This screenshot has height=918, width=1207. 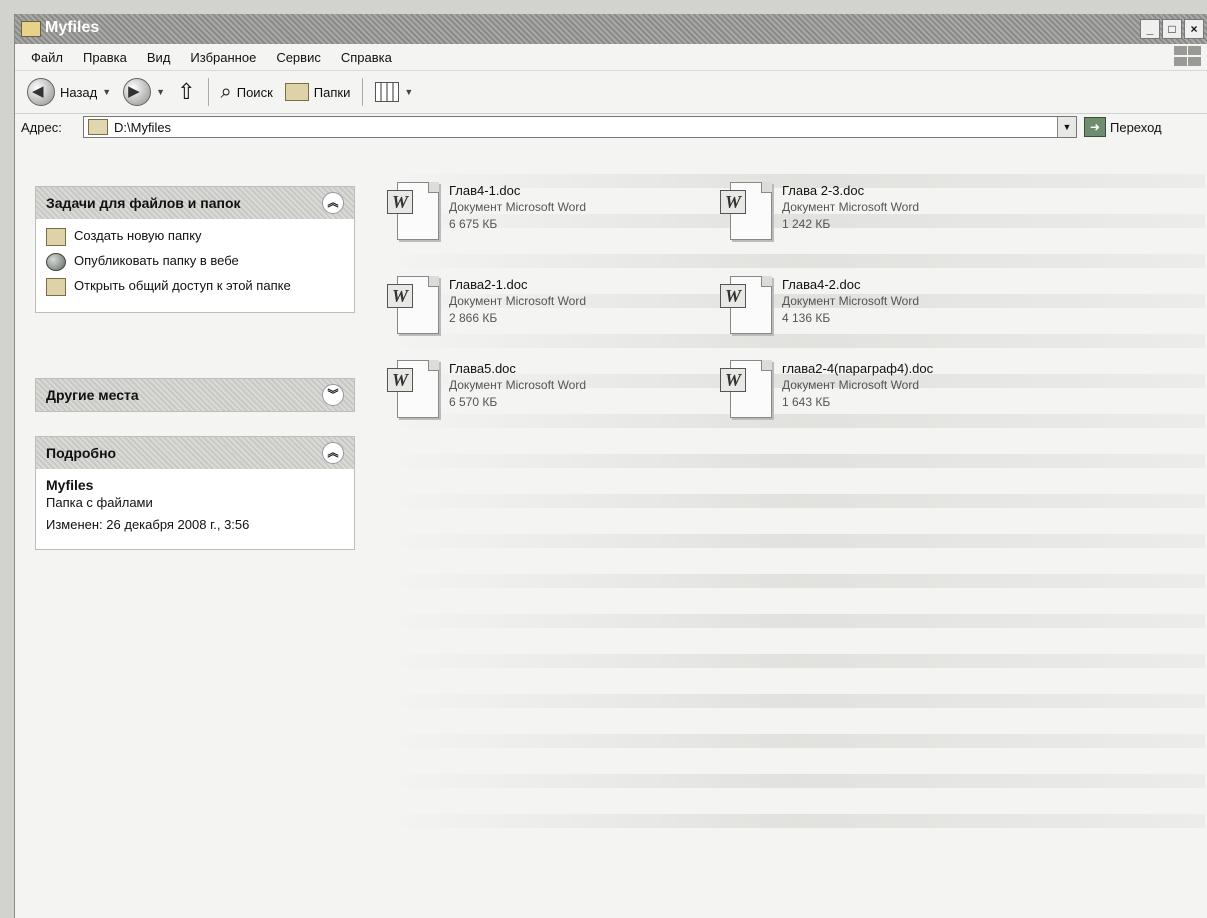 What do you see at coordinates (41, 127) in the screenshot?
I see `address-label: Адрес:` at bounding box center [41, 127].